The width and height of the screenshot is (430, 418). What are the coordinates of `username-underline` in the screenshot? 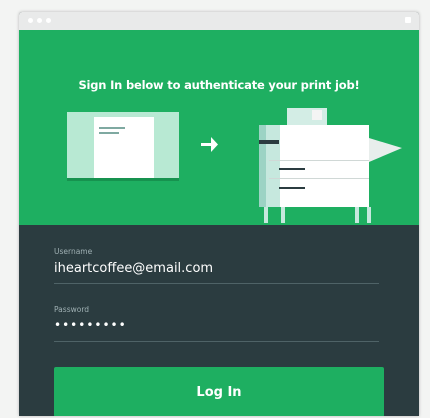 It's located at (216, 283).